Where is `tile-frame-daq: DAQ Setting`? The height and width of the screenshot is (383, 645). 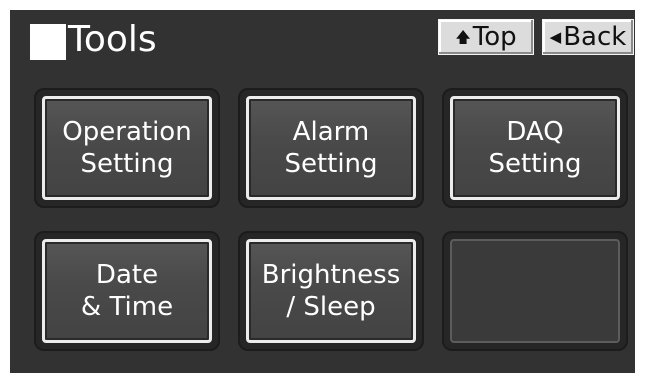 tile-frame-daq: DAQ Setting is located at coordinates (535, 148).